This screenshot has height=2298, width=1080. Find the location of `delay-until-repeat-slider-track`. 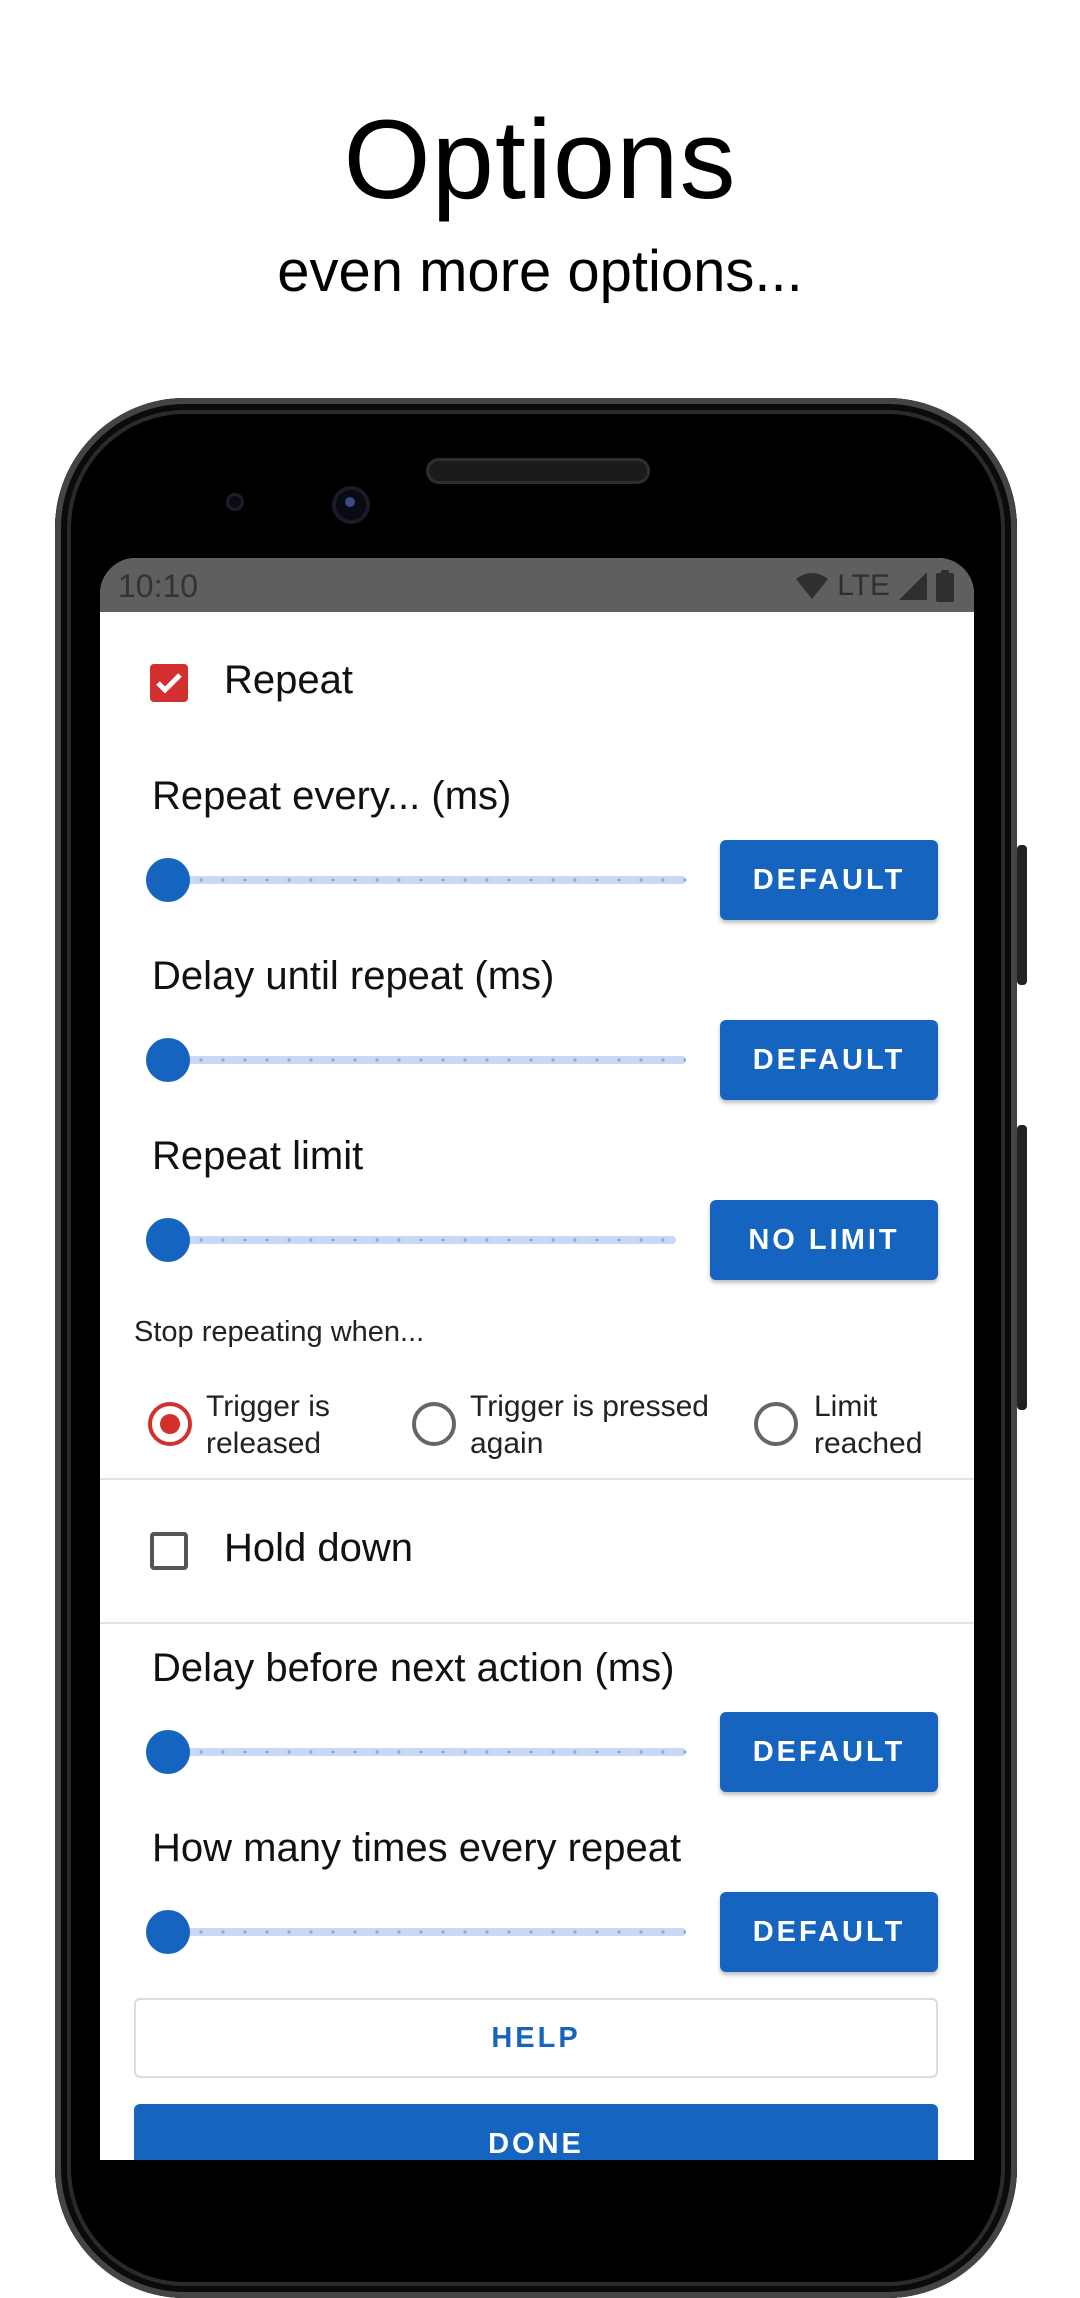

delay-until-repeat-slider-track is located at coordinates (427, 1060).